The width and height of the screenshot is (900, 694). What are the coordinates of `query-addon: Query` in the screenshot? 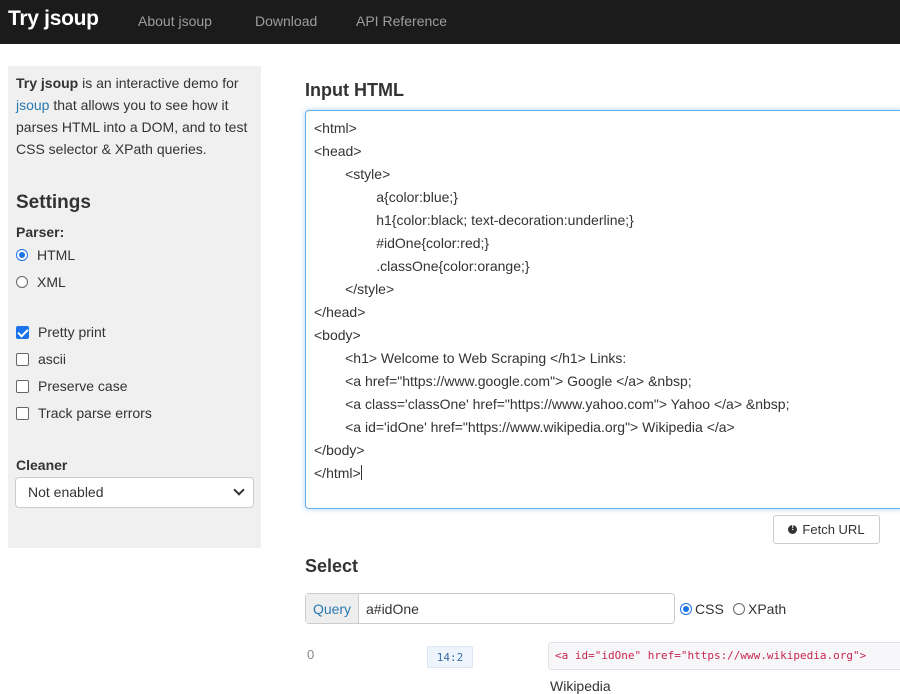 It's located at (332, 608).